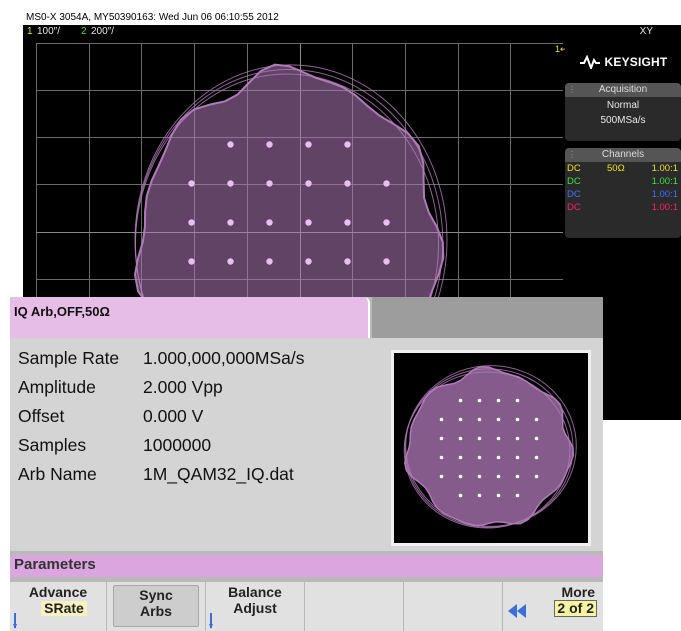 Image resolution: width=681 pixels, height=631 pixels. Describe the element at coordinates (623, 89) in the screenshot. I see `acquisition-header: Acquisition` at that location.